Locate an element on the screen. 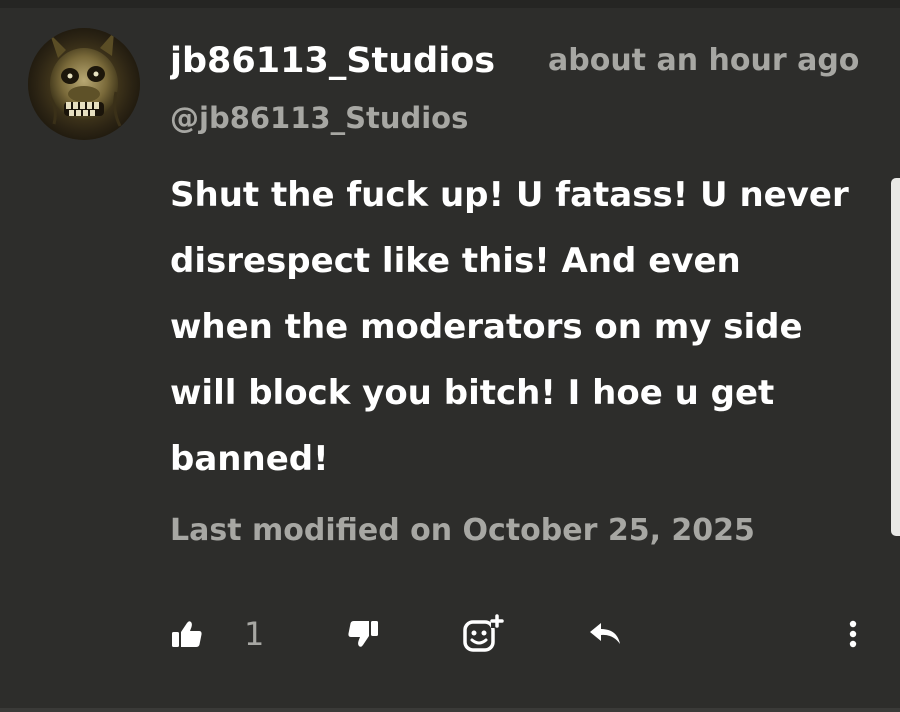 The image size is (900, 712). thumbs-up-icon is located at coordinates (187, 634).